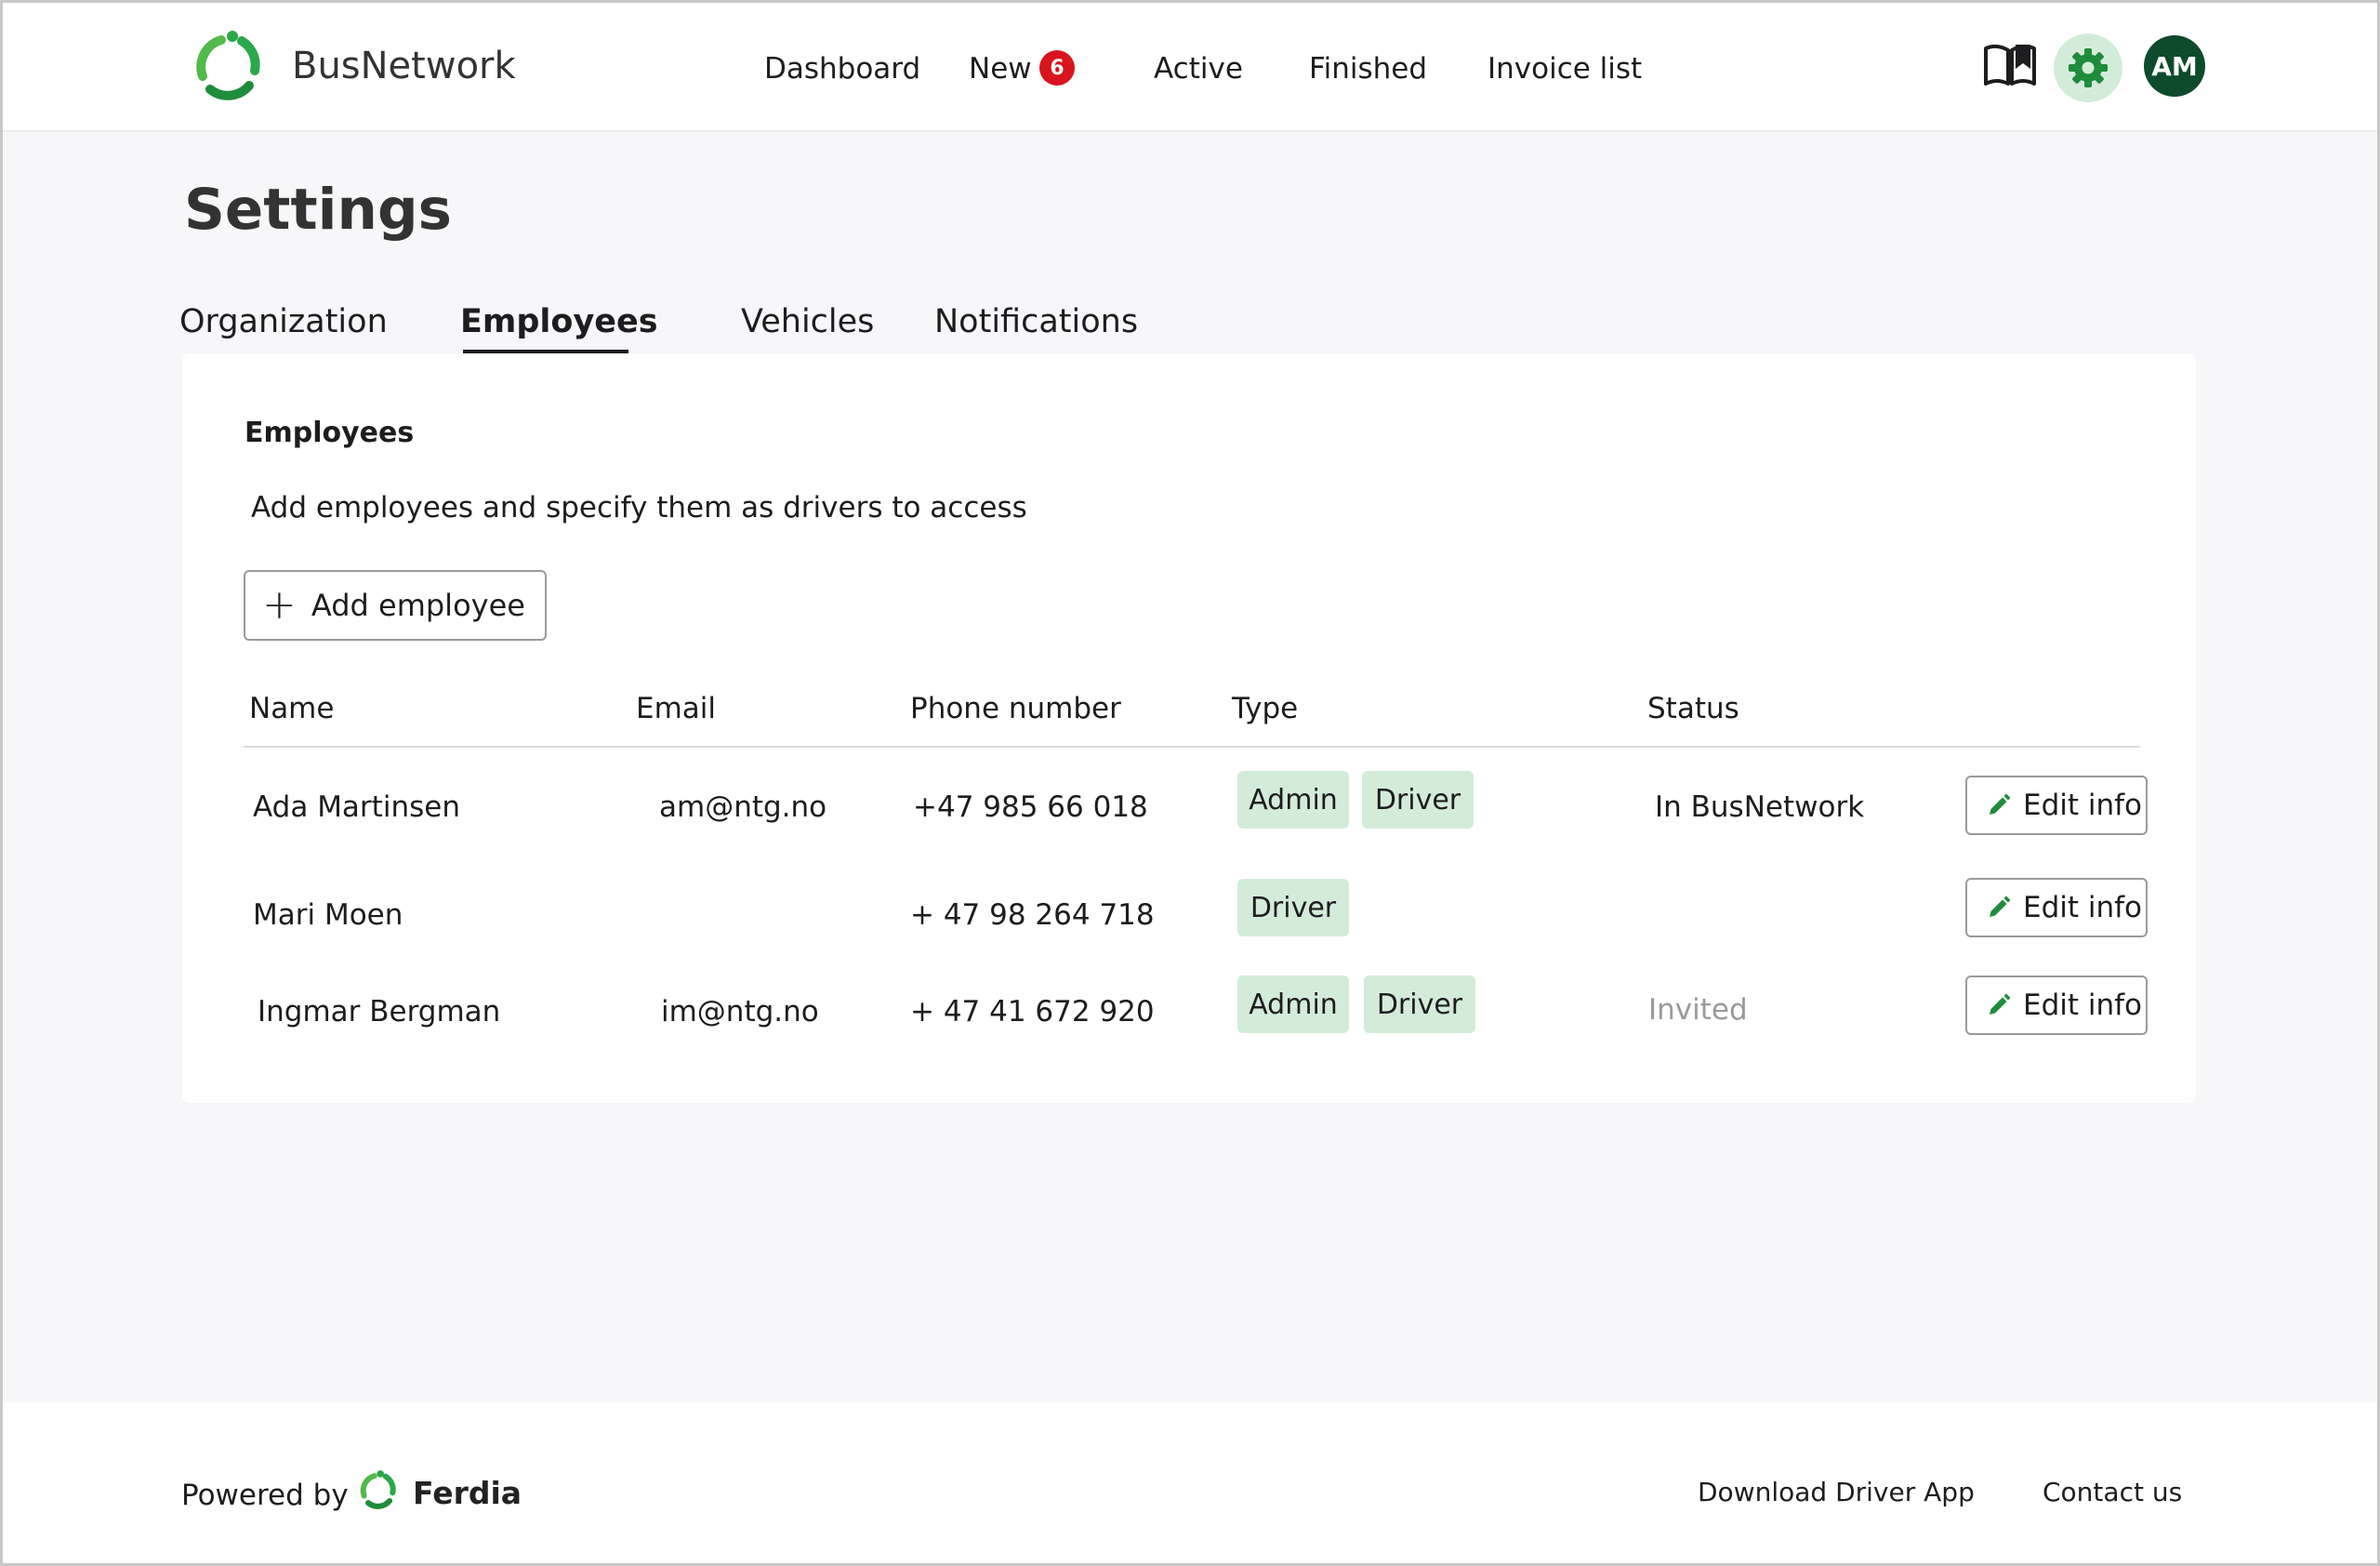 This screenshot has width=2380, height=1566. I want to click on nav-invoice-list: Invoice list, so click(1565, 69).